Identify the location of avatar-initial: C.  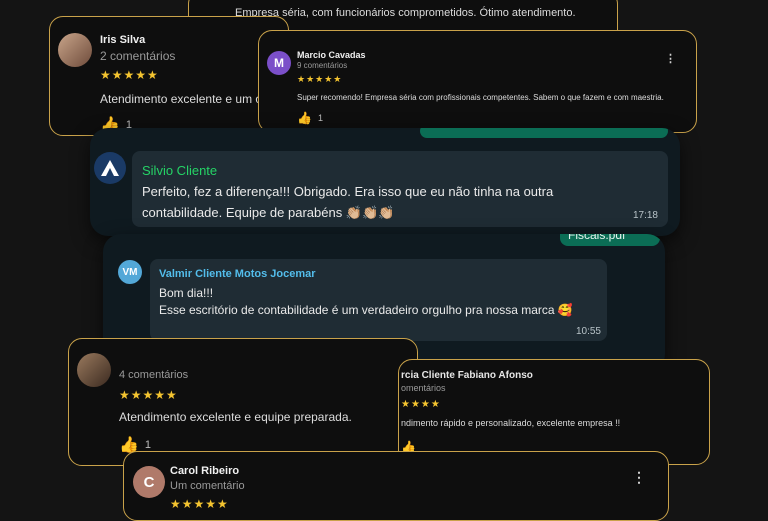
(149, 482).